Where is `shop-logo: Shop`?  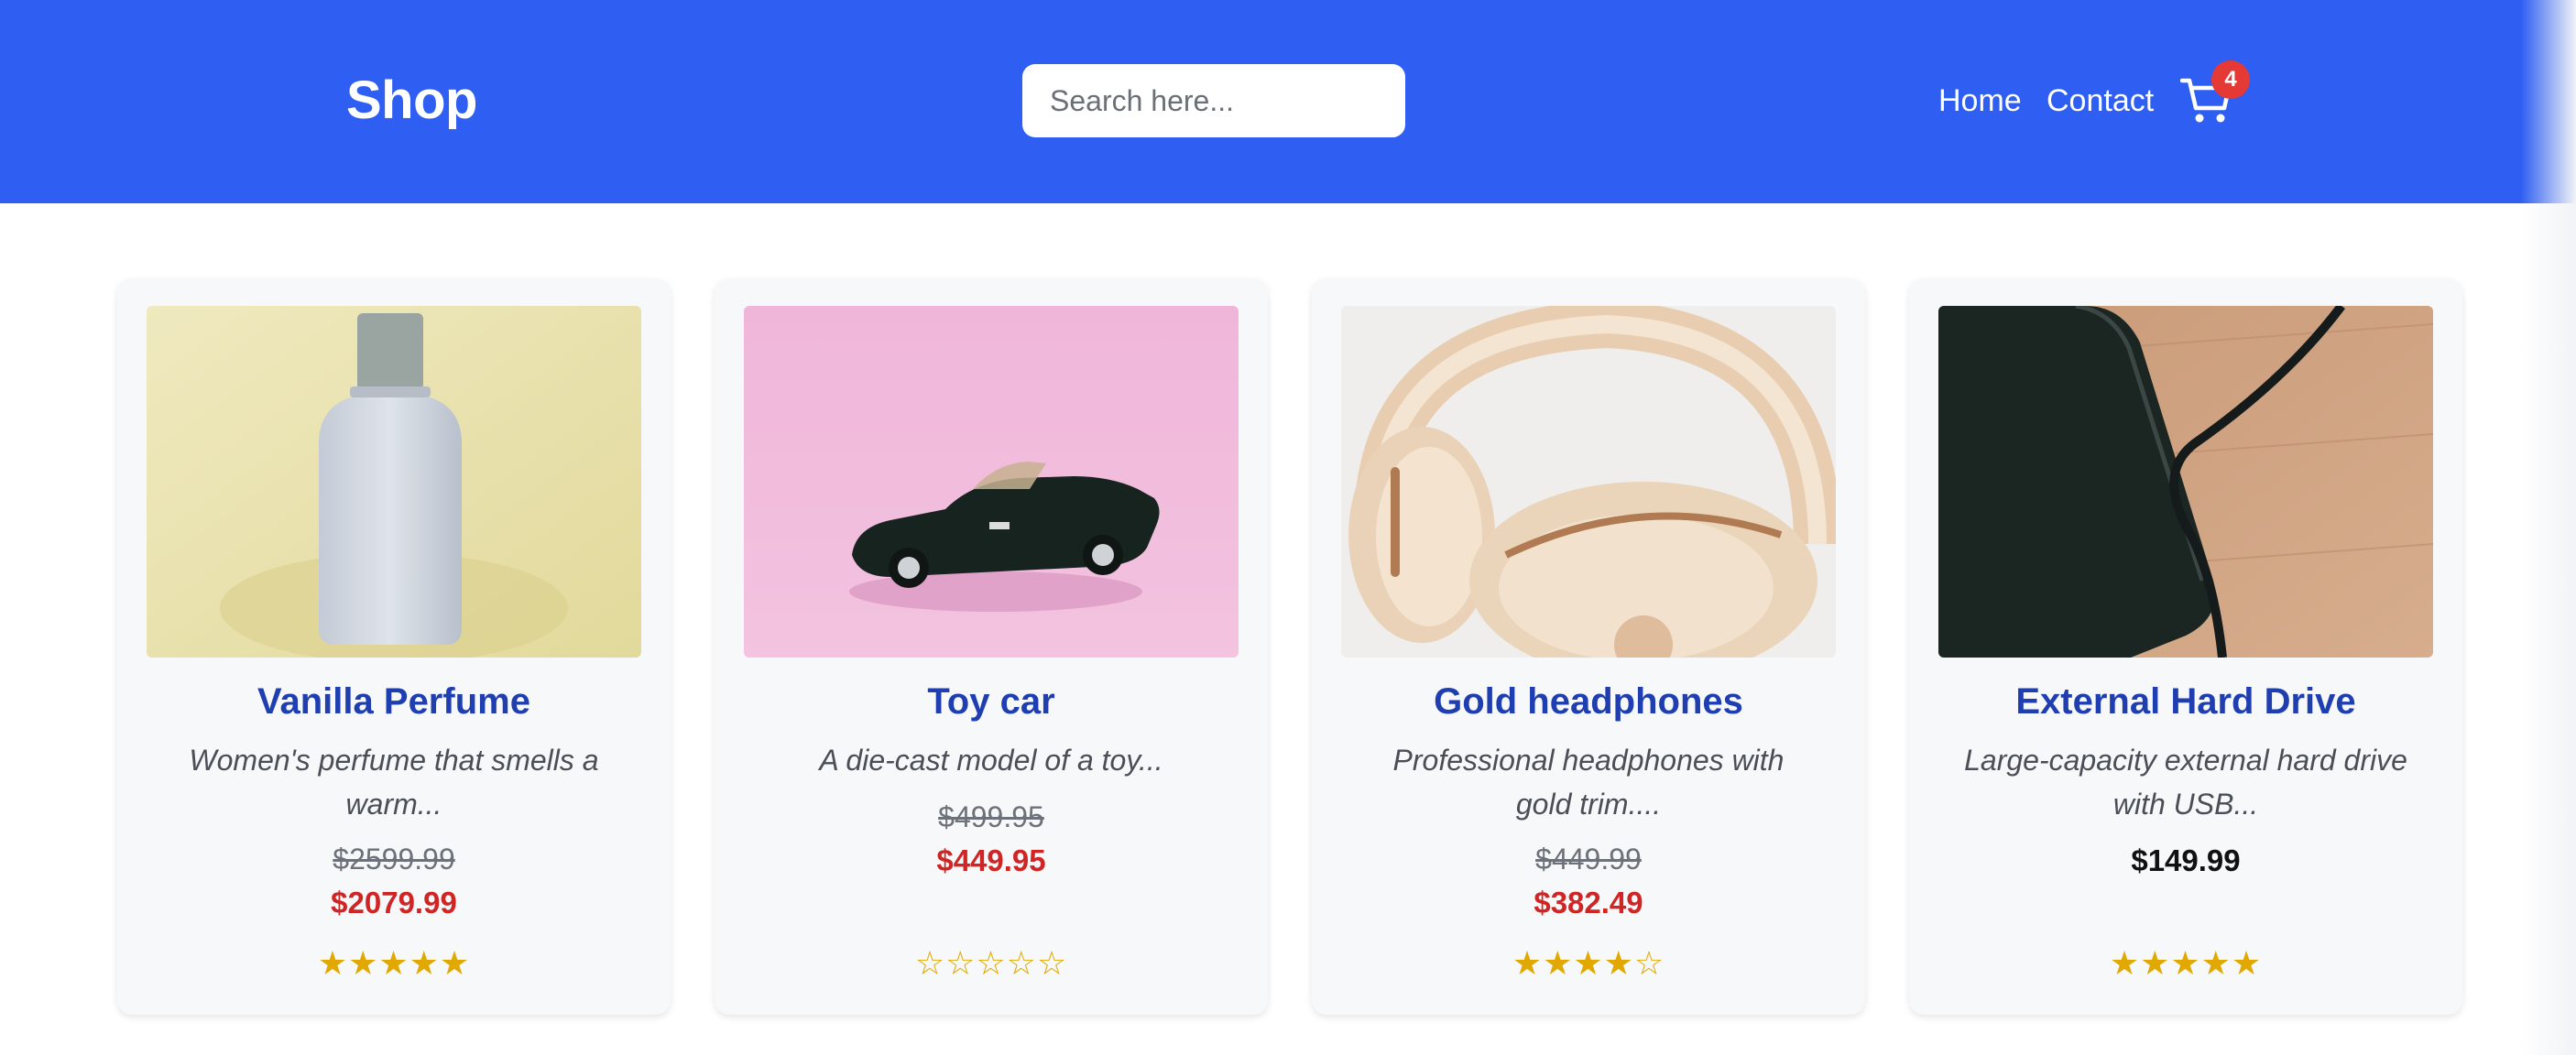
shop-logo: Shop is located at coordinates (412, 101).